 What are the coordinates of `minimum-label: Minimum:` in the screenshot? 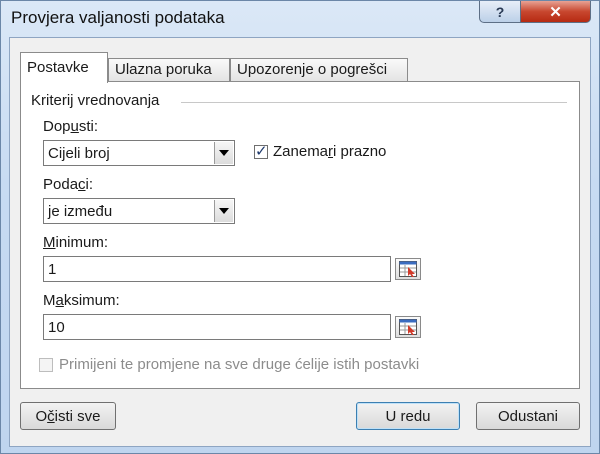 It's located at (76, 242).